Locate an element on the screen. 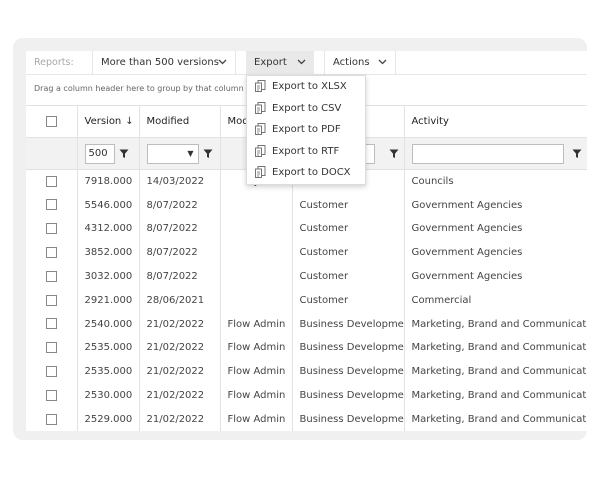 Image resolution: width=600 pixels, height=483 pixels. actions-button: Actions is located at coordinates (360, 63).